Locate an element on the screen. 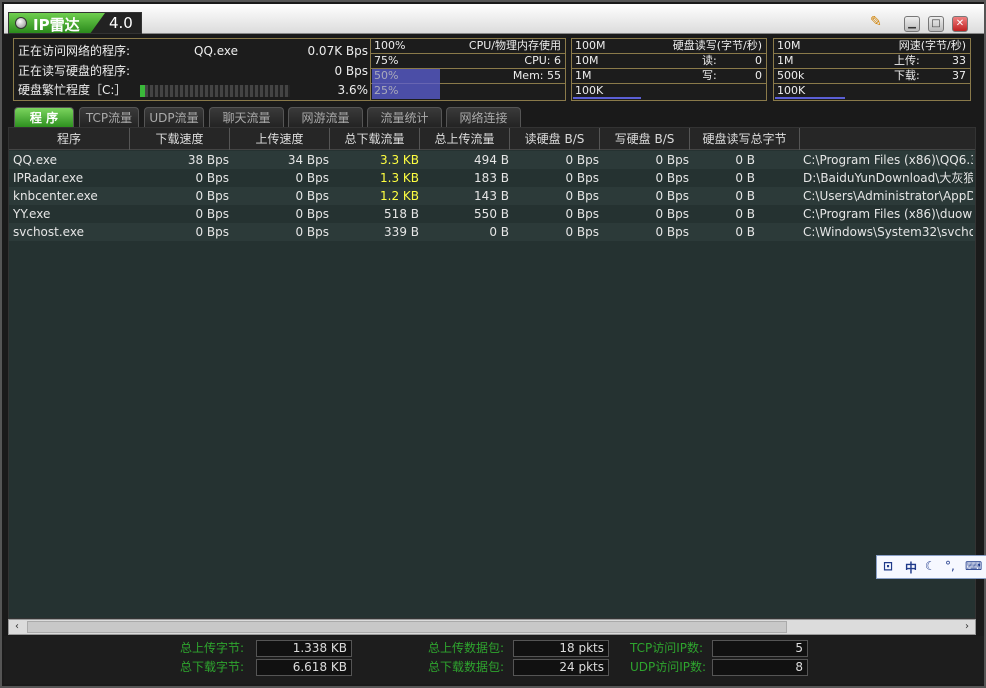 Image resolution: width=986 pixels, height=688 pixels. tab-chat-traffic: 聊天流量 is located at coordinates (246, 117).